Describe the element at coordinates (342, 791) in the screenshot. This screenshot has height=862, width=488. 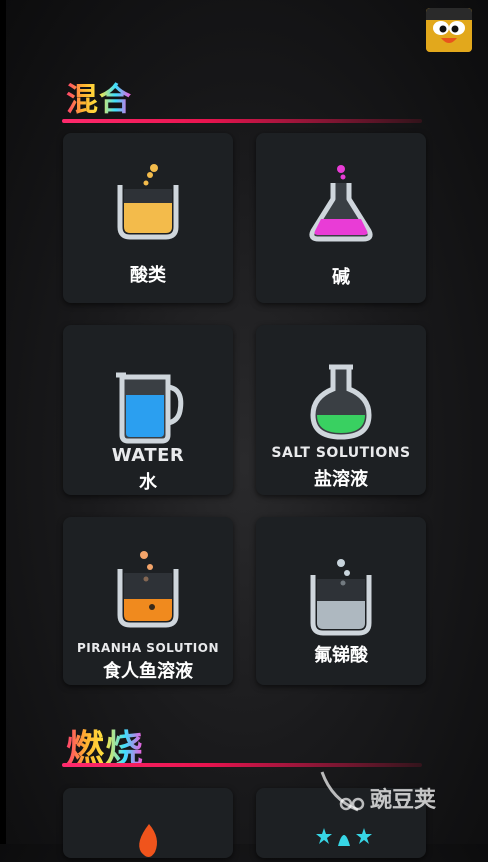
I see `bird-logo-icon` at that location.